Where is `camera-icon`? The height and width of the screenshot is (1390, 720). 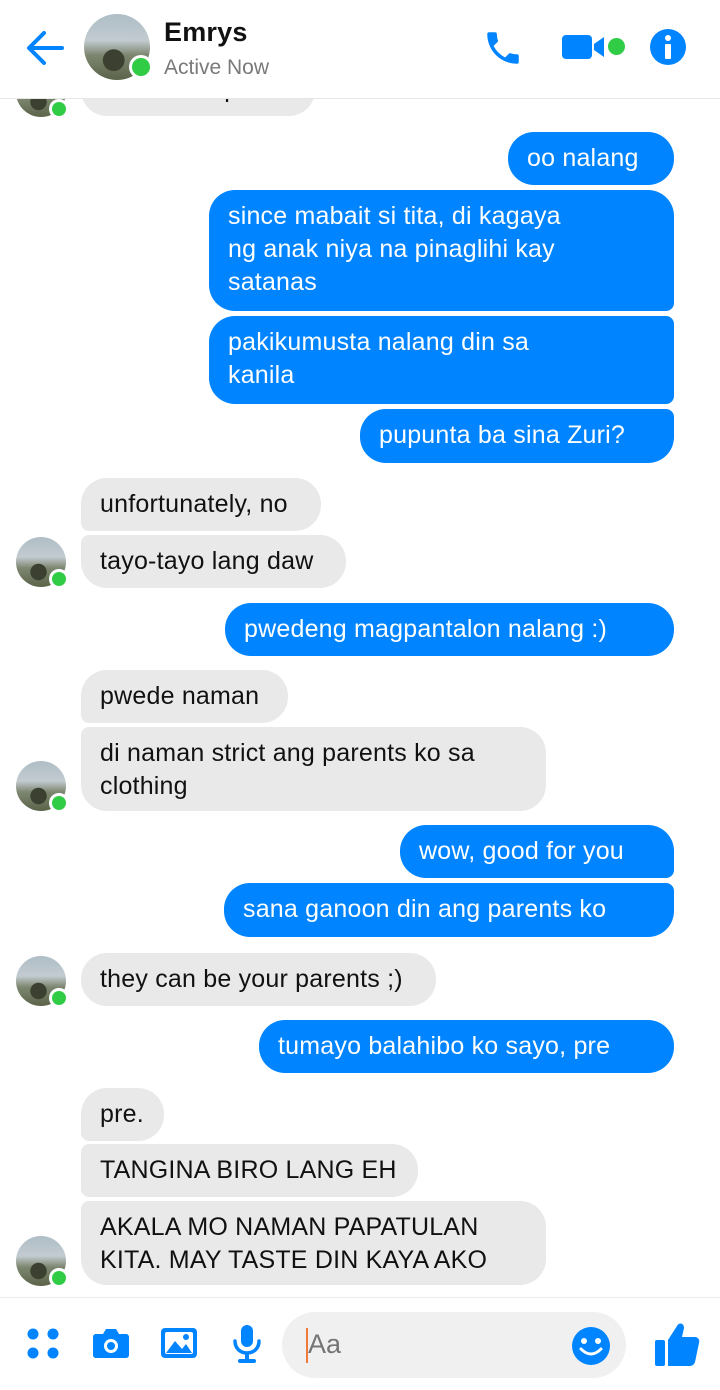 camera-icon is located at coordinates (111, 1343).